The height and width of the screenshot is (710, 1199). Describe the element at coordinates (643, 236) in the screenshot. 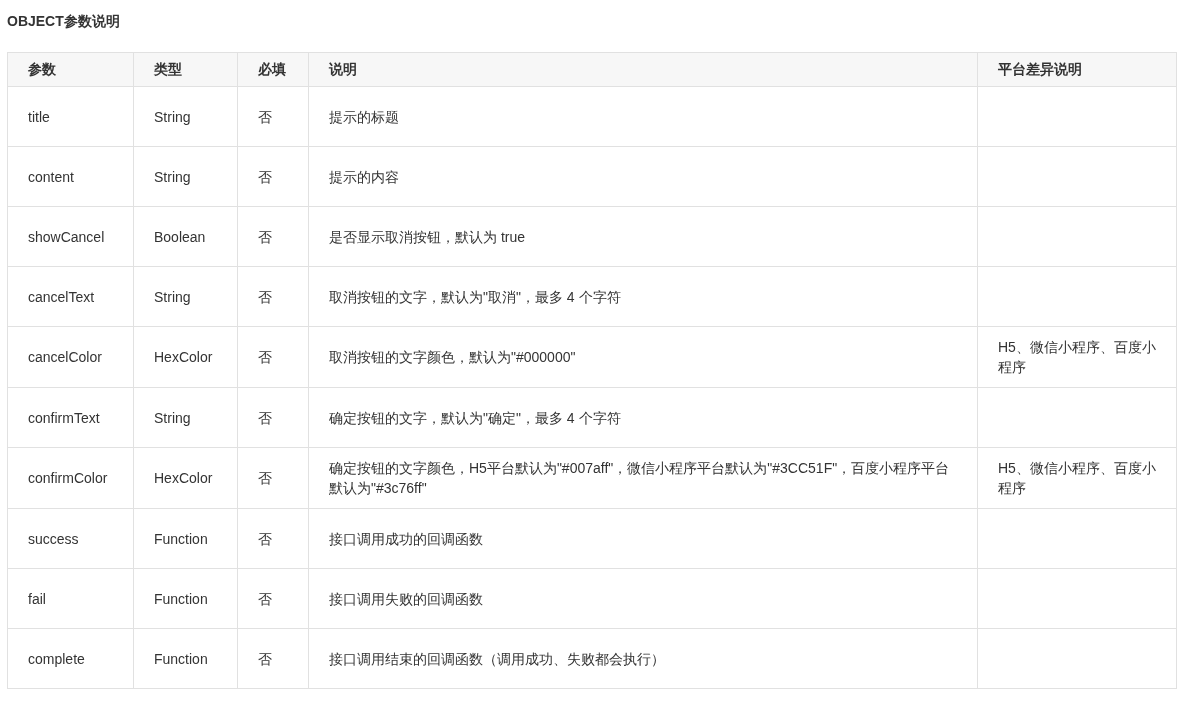

I see `description-cell: 是否显示取消按钮，默认为 true` at that location.